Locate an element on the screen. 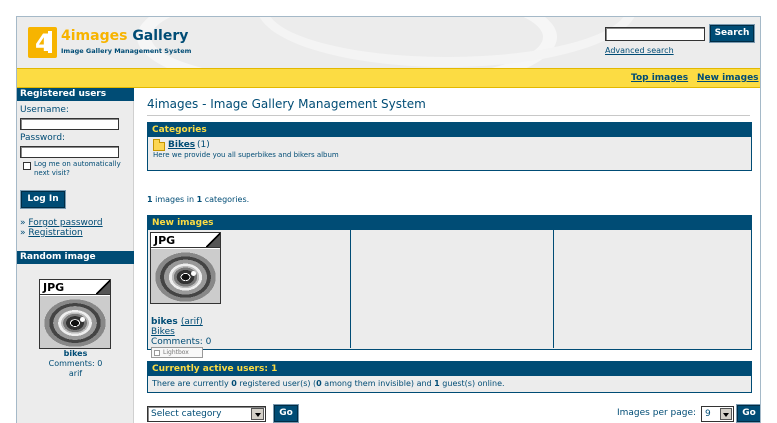 The width and height of the screenshot is (777, 423). images-per-page-select: 9 is located at coordinates (717, 414).